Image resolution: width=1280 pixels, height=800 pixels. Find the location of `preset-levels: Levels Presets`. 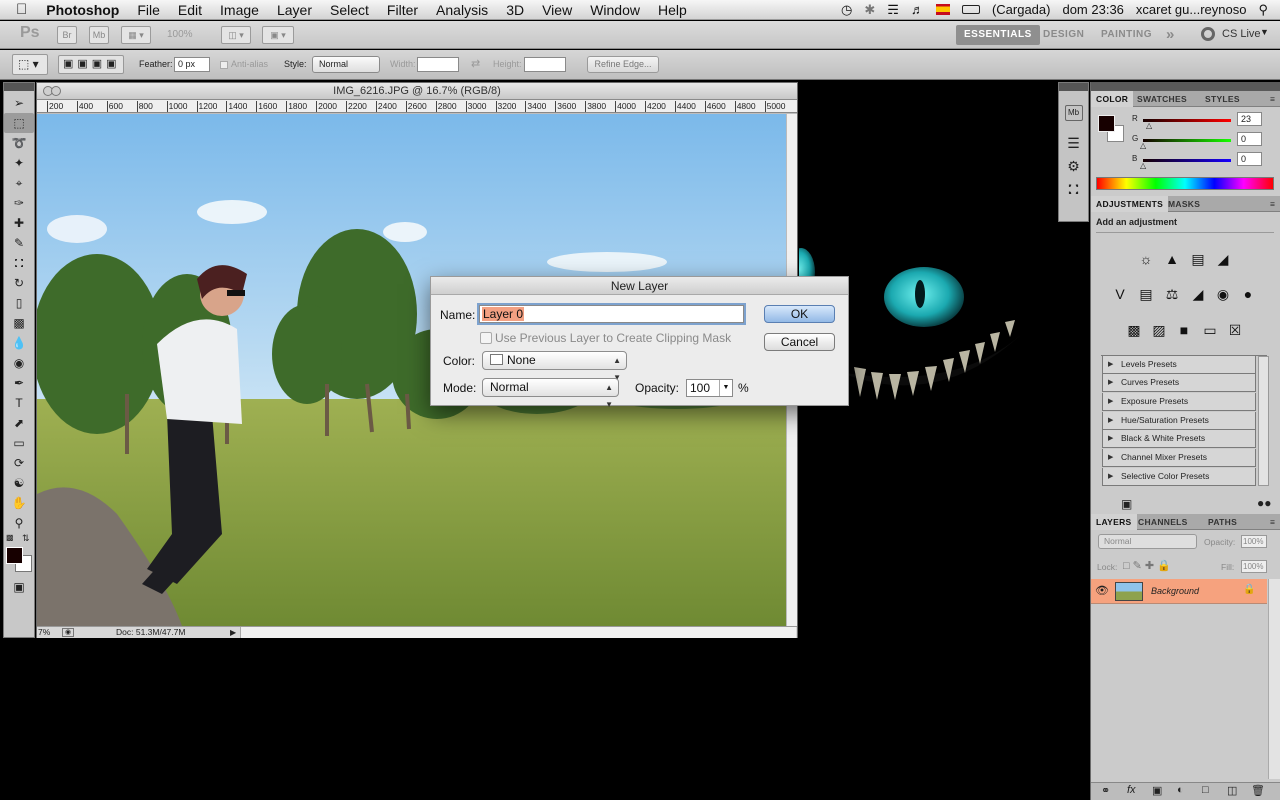

preset-levels: Levels Presets is located at coordinates (1179, 365).